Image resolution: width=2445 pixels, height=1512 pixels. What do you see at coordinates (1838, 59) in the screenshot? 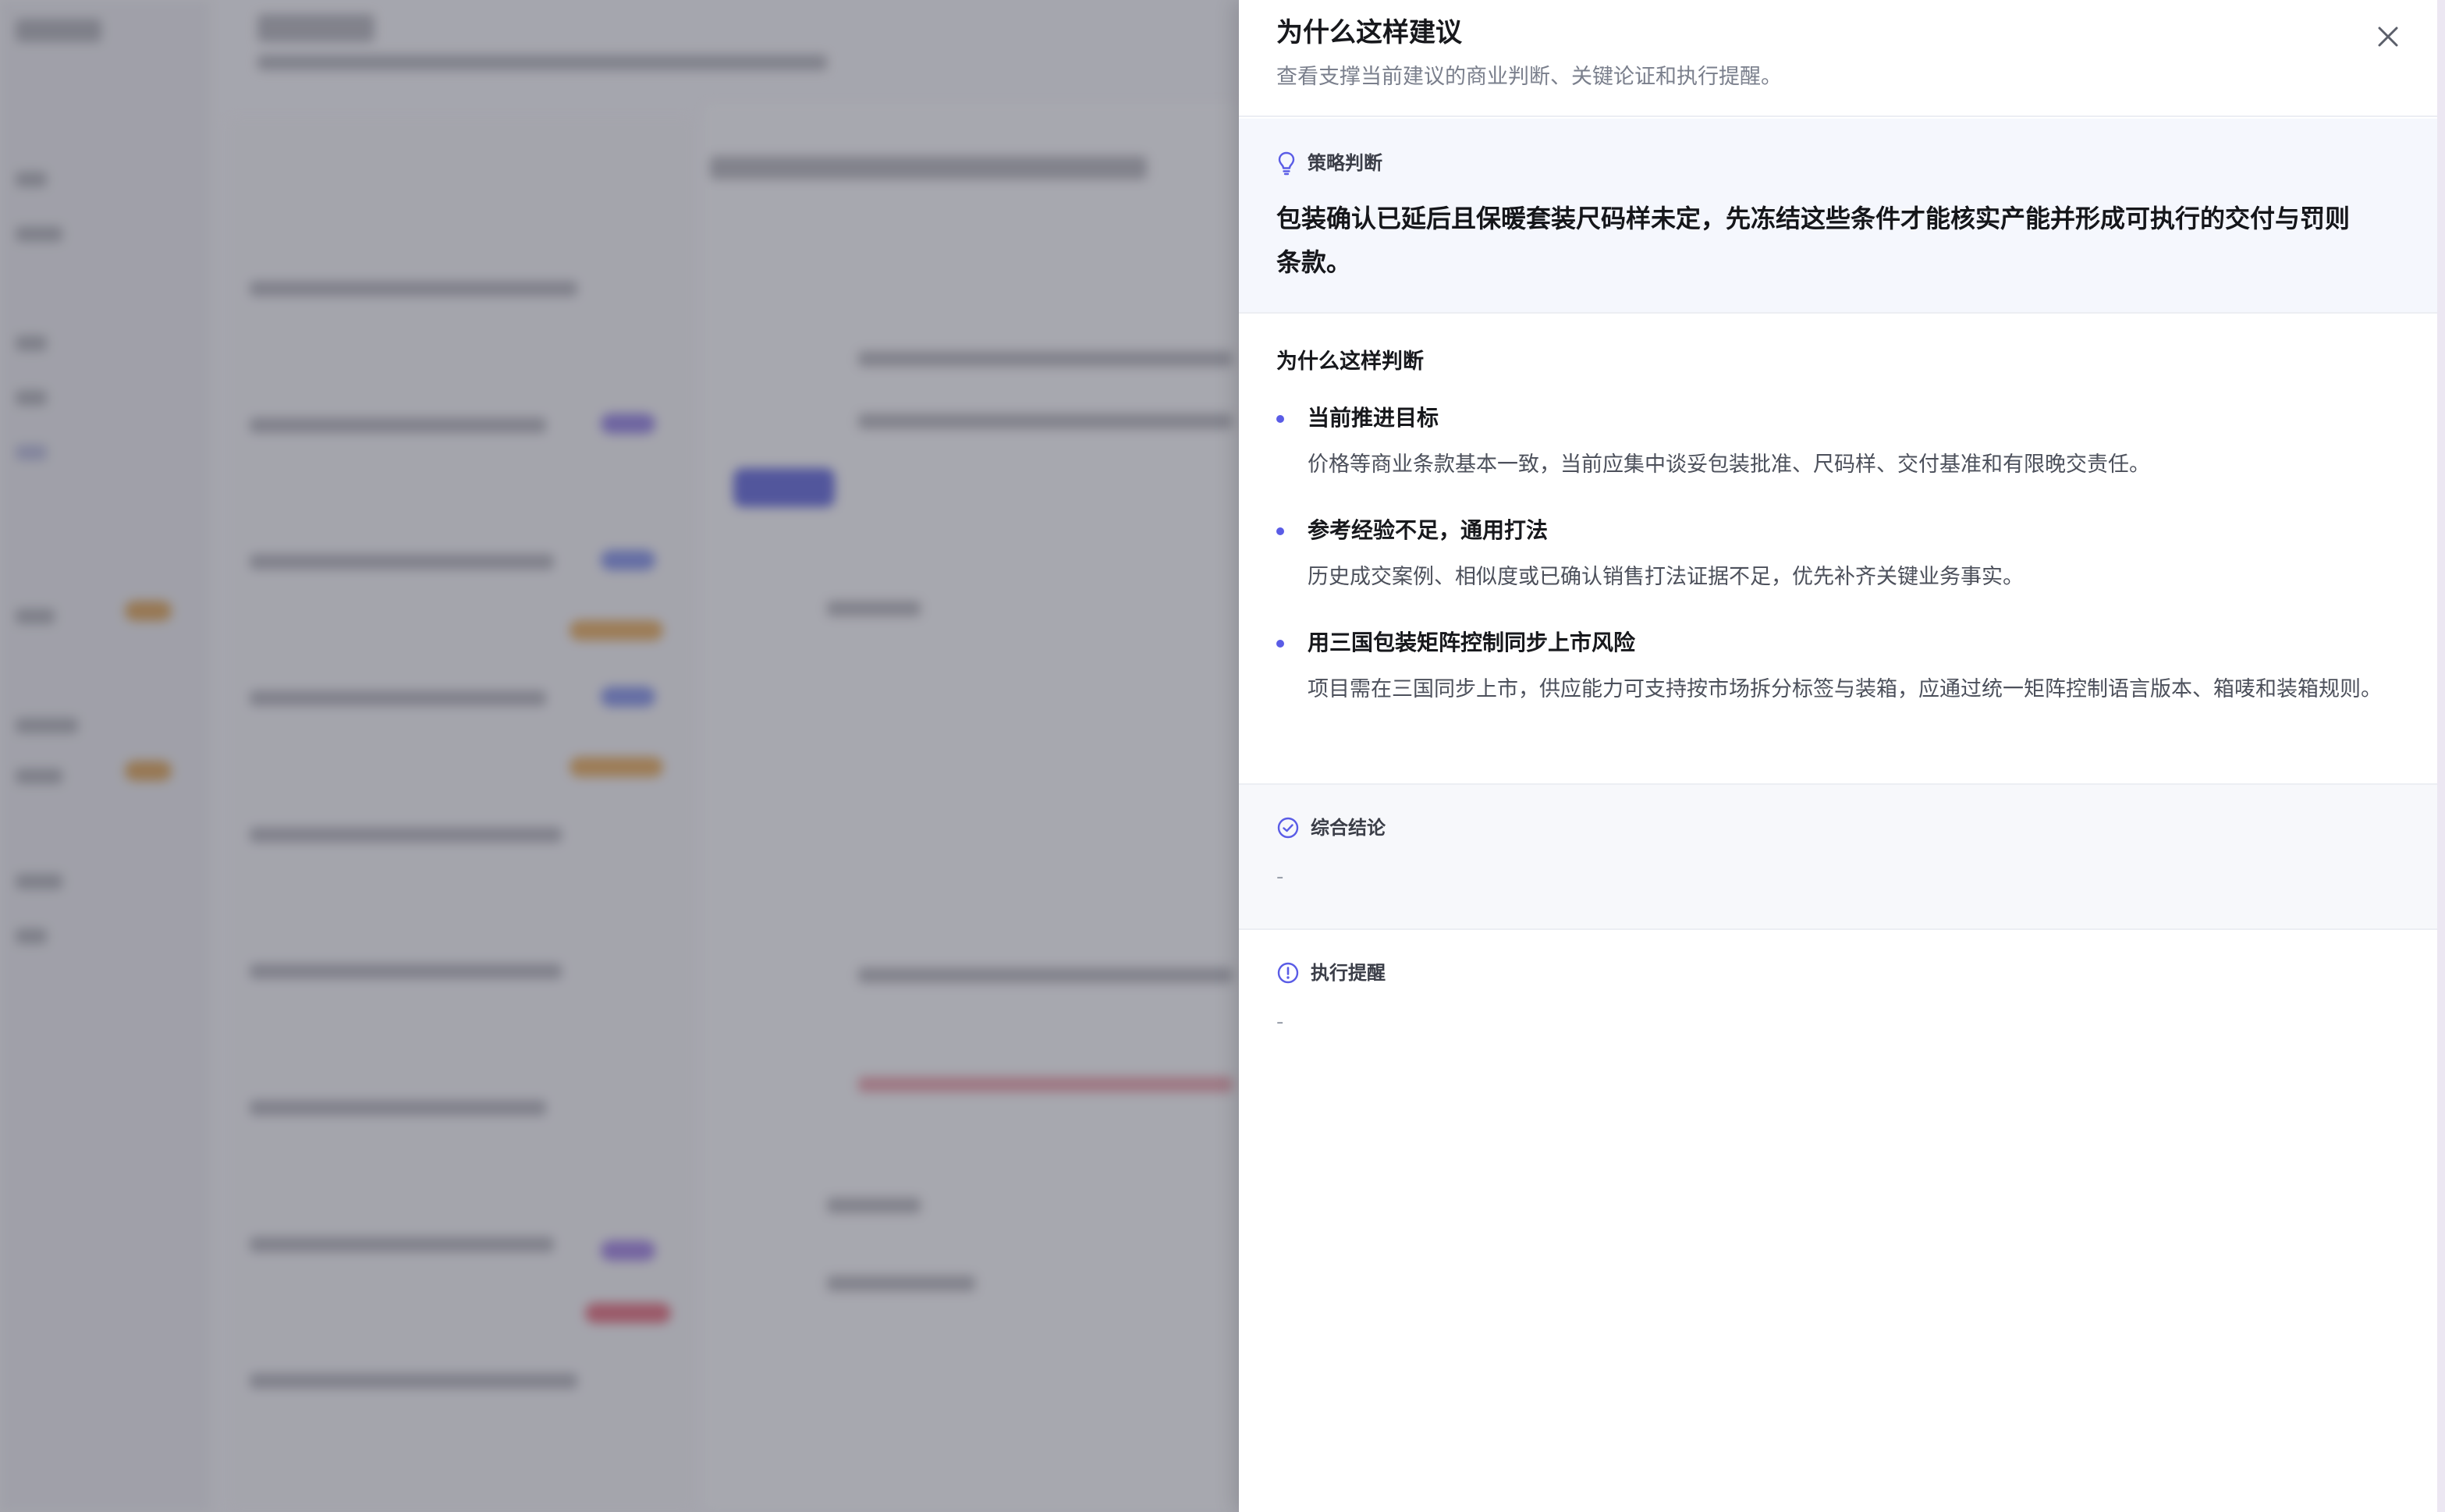
I see `drawer-header: 为什么这样建议 查看支撑当前建议的商业判断、关键论证和执行提醒。` at bounding box center [1838, 59].